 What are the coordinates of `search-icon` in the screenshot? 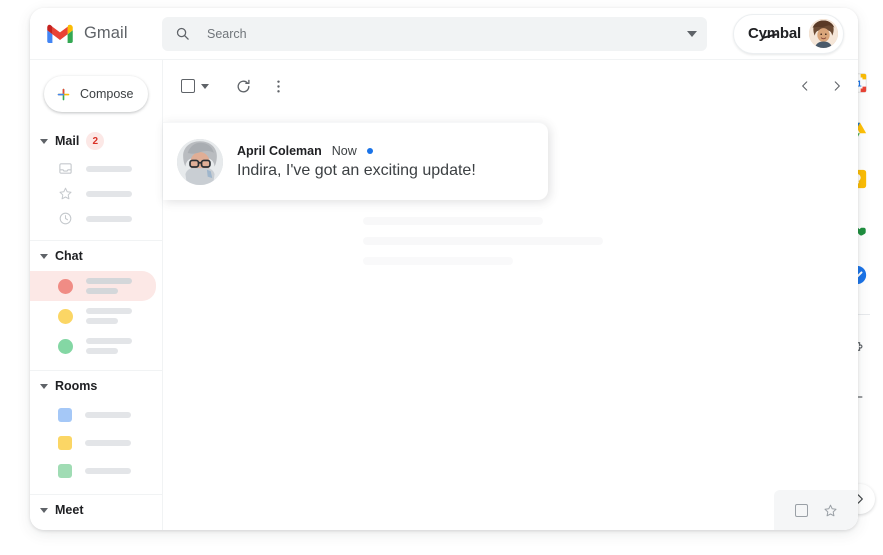 It's located at (182, 33).